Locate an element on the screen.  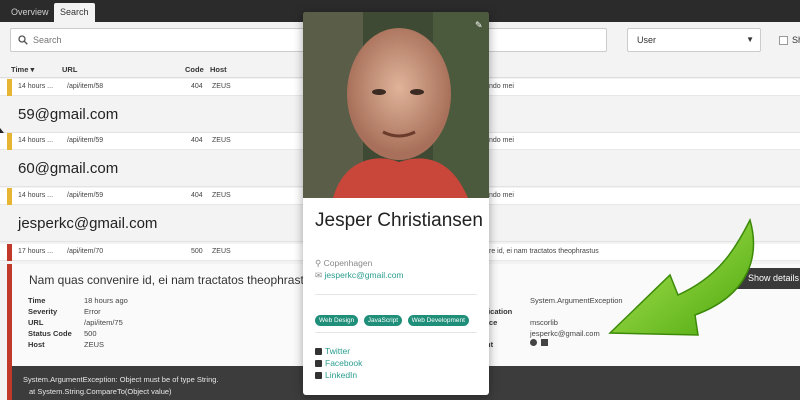
detail-field: lication is located at coordinates (499, 311).